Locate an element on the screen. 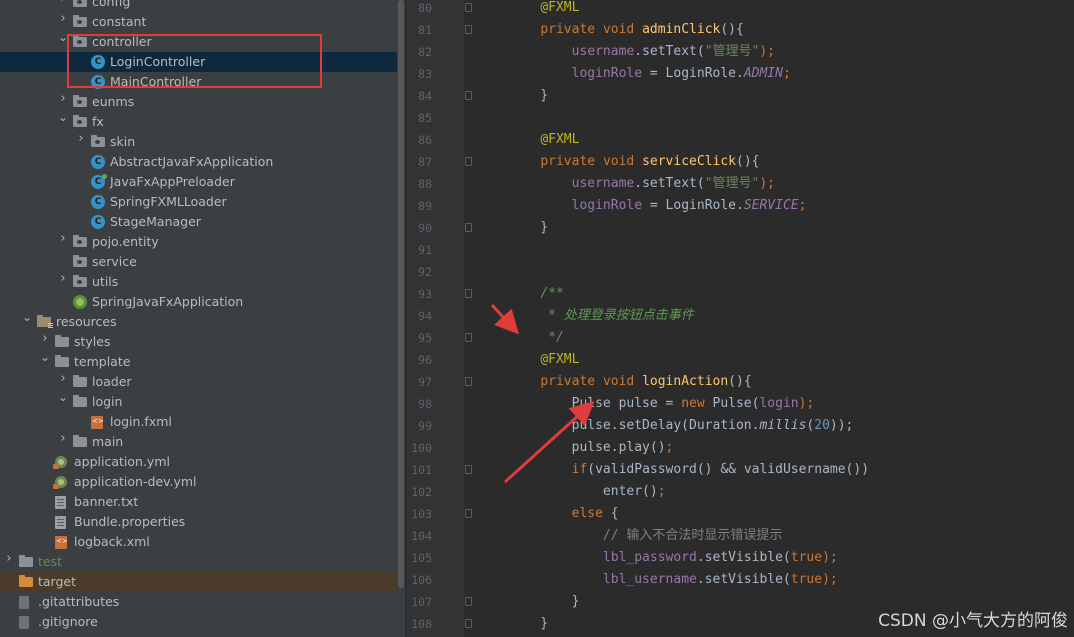 The width and height of the screenshot is (1074, 637). tree-item-label: StageManager is located at coordinates (155, 221).